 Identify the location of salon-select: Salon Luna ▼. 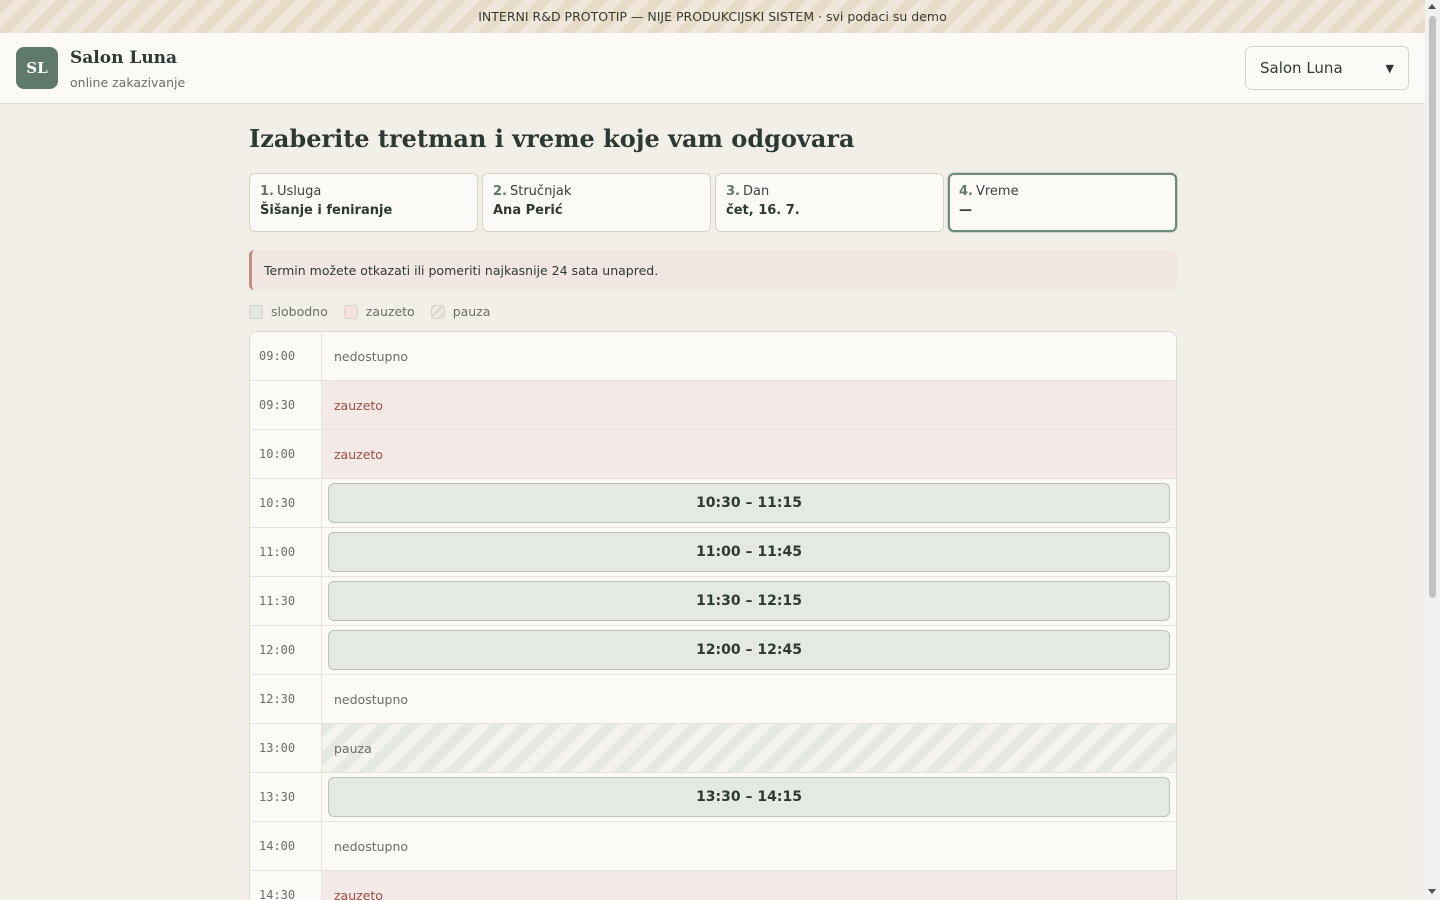
(1327, 68).